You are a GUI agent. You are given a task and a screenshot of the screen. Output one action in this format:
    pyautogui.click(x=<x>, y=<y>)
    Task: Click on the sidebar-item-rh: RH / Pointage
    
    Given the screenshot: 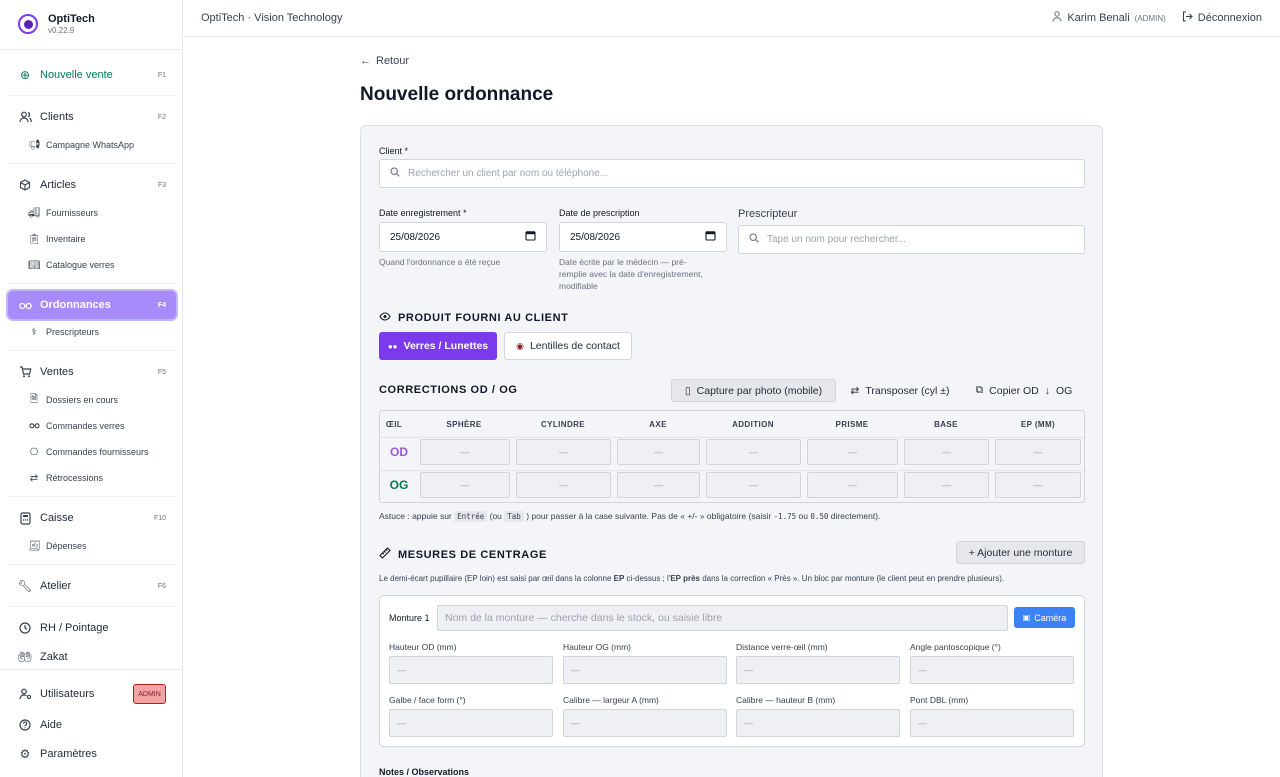 What is the action you would take?
    pyautogui.click(x=92, y=628)
    